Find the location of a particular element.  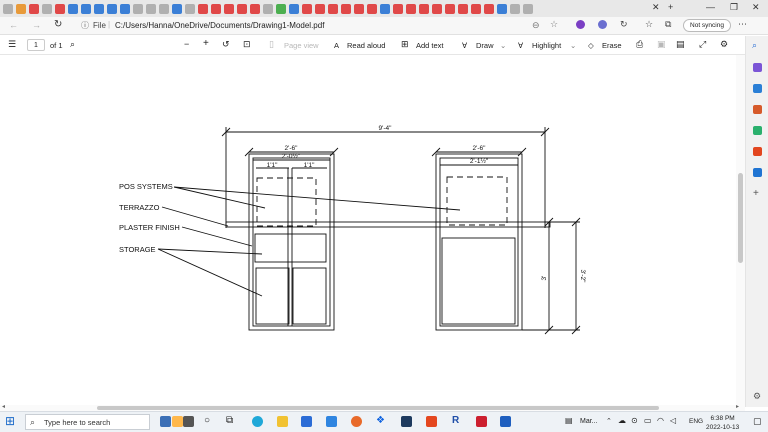

search-icon: ⌕ is located at coordinates (72, 44).